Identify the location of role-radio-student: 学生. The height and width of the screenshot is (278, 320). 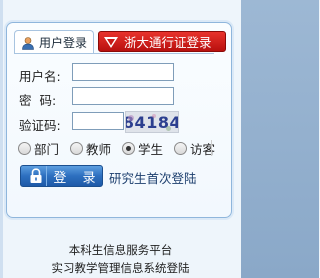
(143, 148).